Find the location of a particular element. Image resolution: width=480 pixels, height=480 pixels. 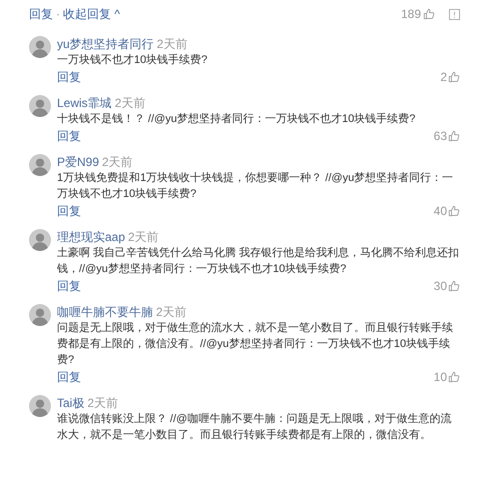

comment-text: 土豪啊 我自己辛苦钱凭什么给马化腾 我存银行他是给我利息，马化腾不给利息还扣钱，//@yu梦想坚持者同行：一万块钱不也才10块钱手续费? is located at coordinates (258, 261).